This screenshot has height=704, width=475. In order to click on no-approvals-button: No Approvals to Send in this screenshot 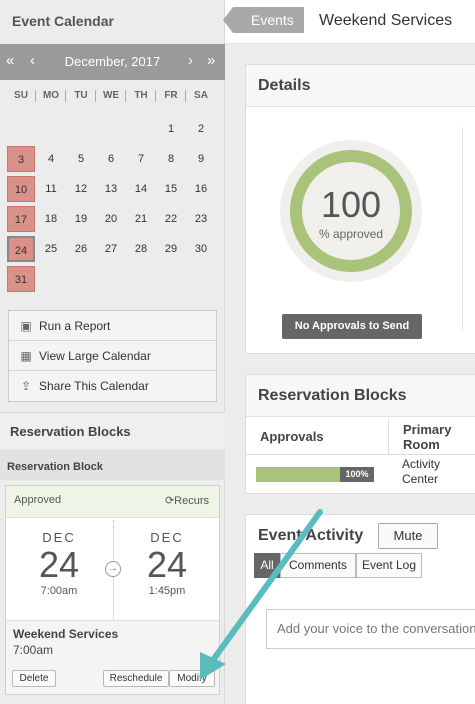, I will do `click(352, 326)`.